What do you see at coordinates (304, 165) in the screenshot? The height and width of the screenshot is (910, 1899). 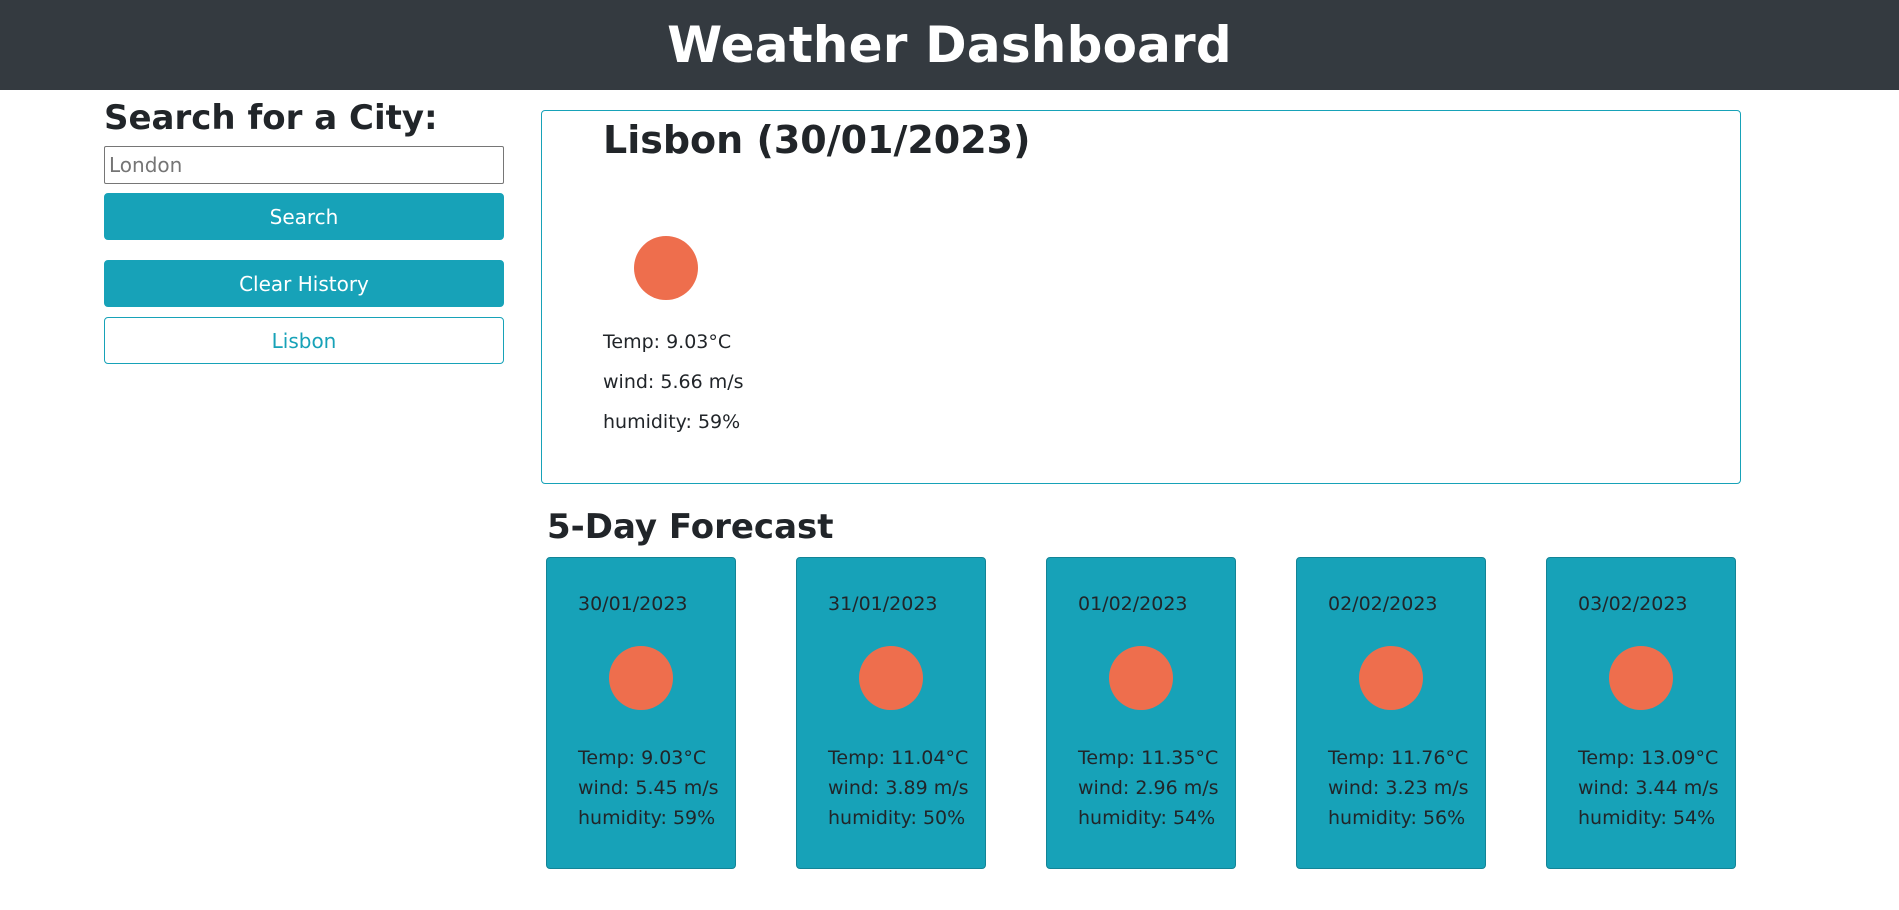 I see `city-search-input` at bounding box center [304, 165].